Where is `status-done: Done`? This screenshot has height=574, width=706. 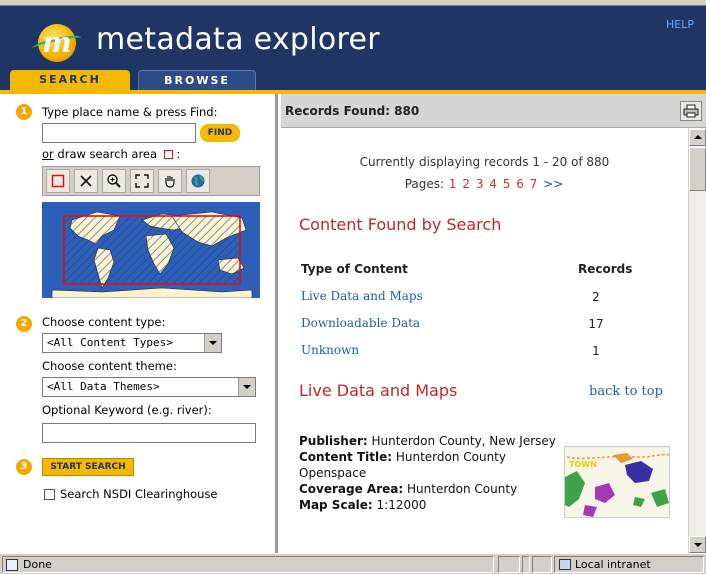
status-done: Done is located at coordinates (248, 564).